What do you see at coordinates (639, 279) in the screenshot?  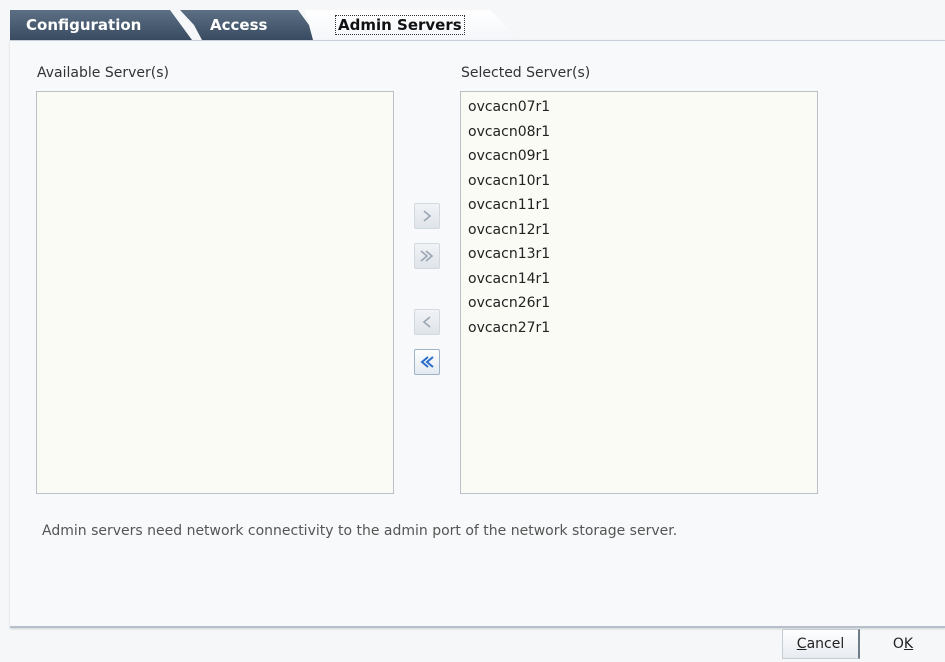 I see `server-list-item: ovcacn14r1` at bounding box center [639, 279].